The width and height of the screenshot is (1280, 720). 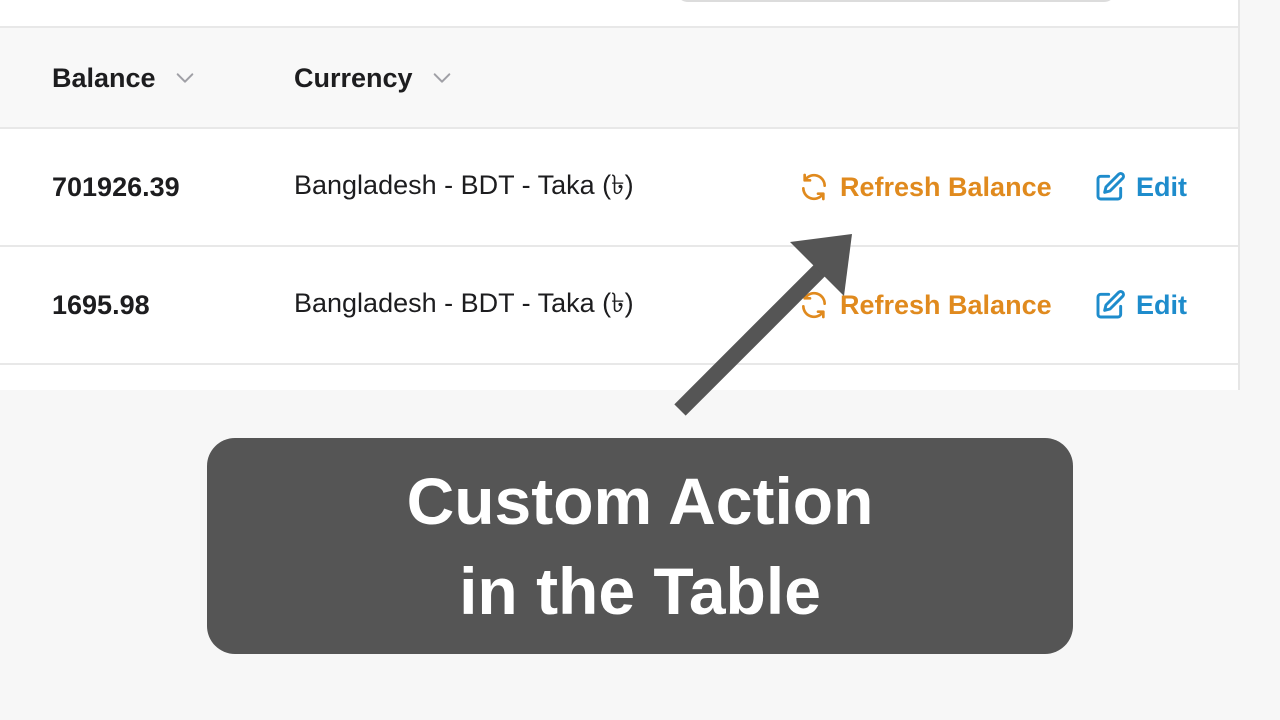 What do you see at coordinates (640, 591) in the screenshot?
I see `caption-line-2: in the Table` at bounding box center [640, 591].